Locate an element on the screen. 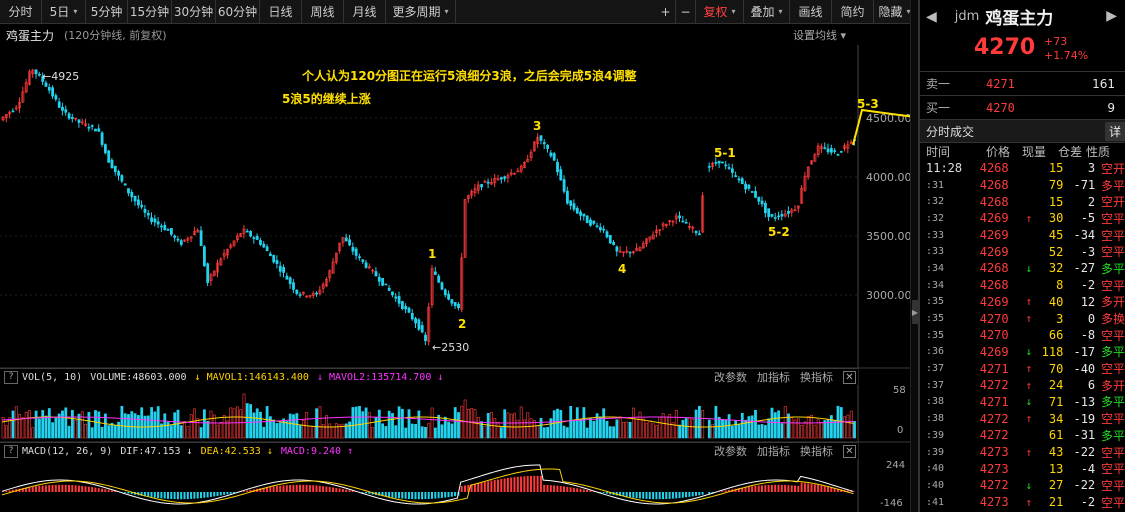 The height and width of the screenshot is (512, 1125). contract-name: 鸡蛋主力 is located at coordinates (30, 35).